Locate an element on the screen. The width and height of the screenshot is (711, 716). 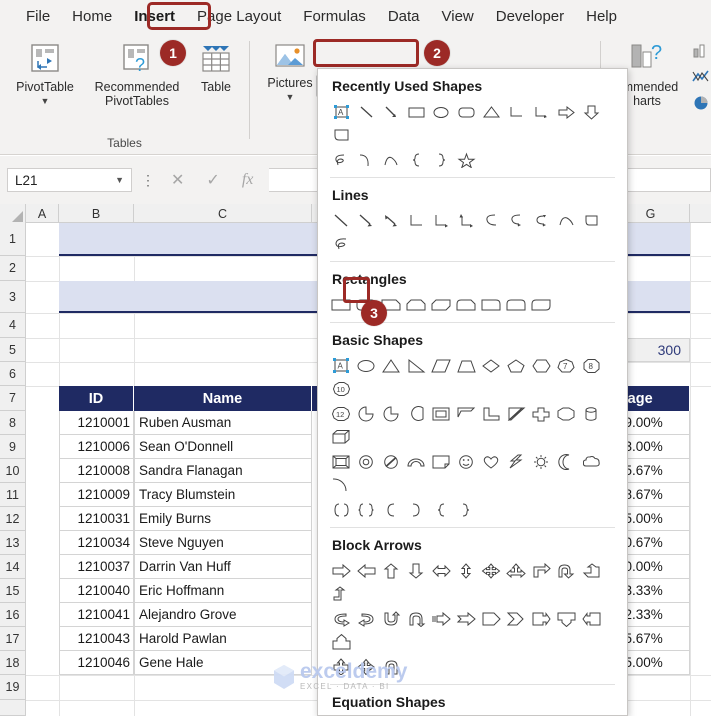
shape-can is located at coordinates (591, 413).